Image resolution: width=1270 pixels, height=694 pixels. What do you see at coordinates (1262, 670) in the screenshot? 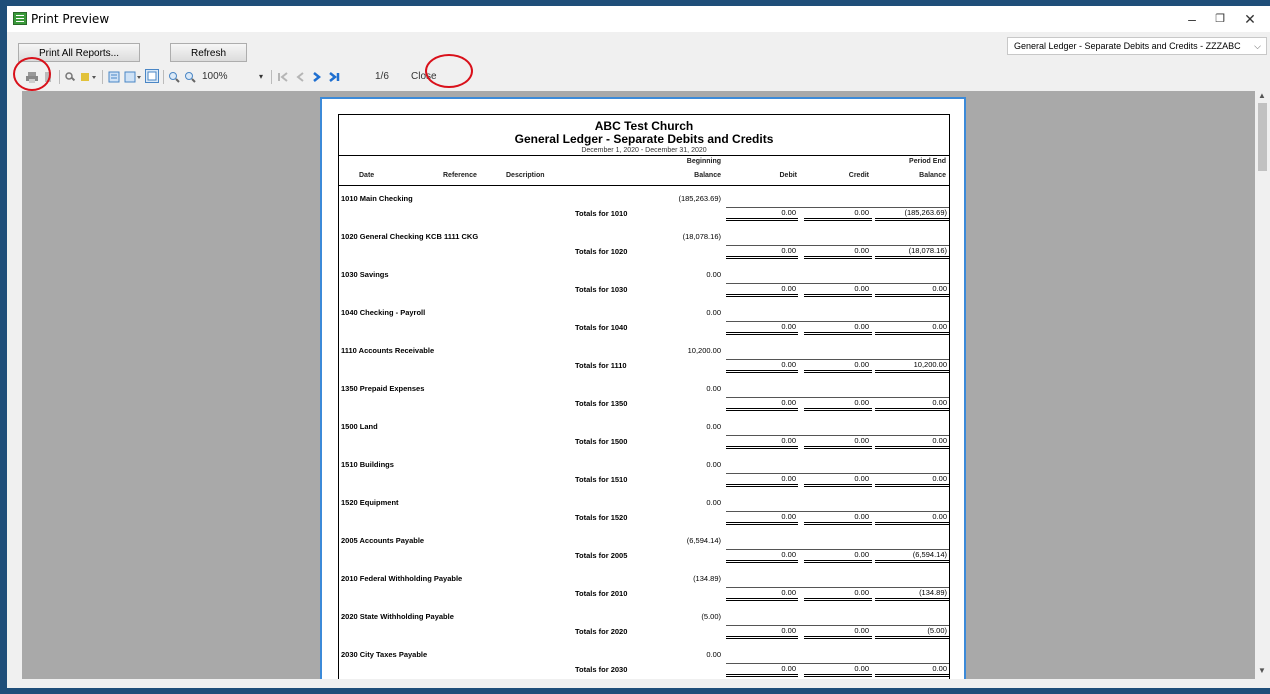
I see `scroll-down-icon: ▼` at bounding box center [1262, 670].